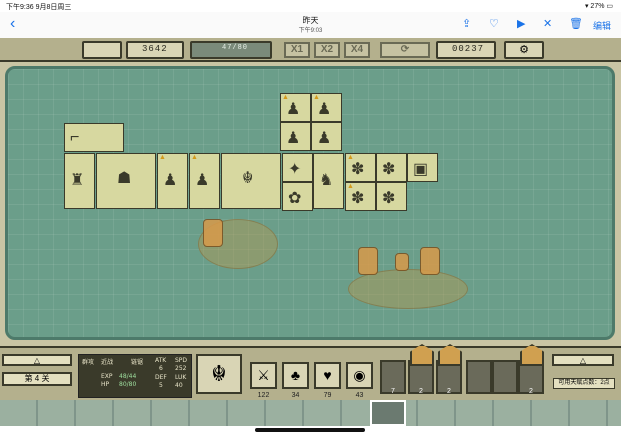 The height and width of the screenshot is (434, 621). Describe the element at coordinates (37, 360) in the screenshot. I see `level-up-arrow: △` at that location.